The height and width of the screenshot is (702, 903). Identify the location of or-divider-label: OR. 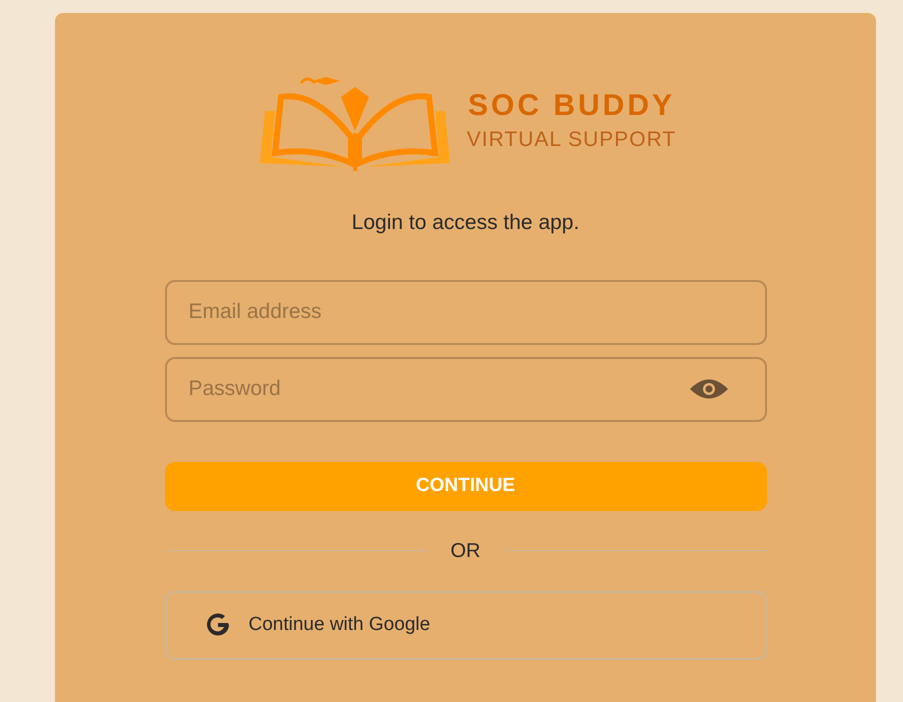
(465, 551).